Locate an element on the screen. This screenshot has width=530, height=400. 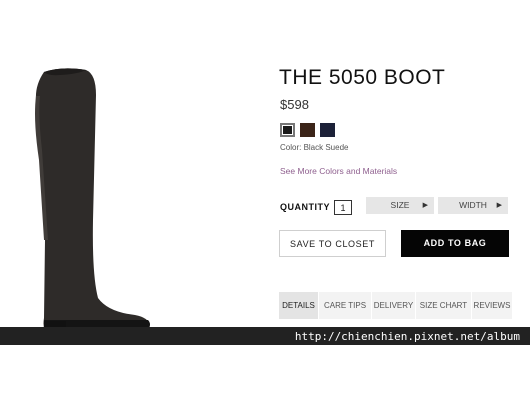
selected-color-label: Color: Black Suede is located at coordinates (314, 147).